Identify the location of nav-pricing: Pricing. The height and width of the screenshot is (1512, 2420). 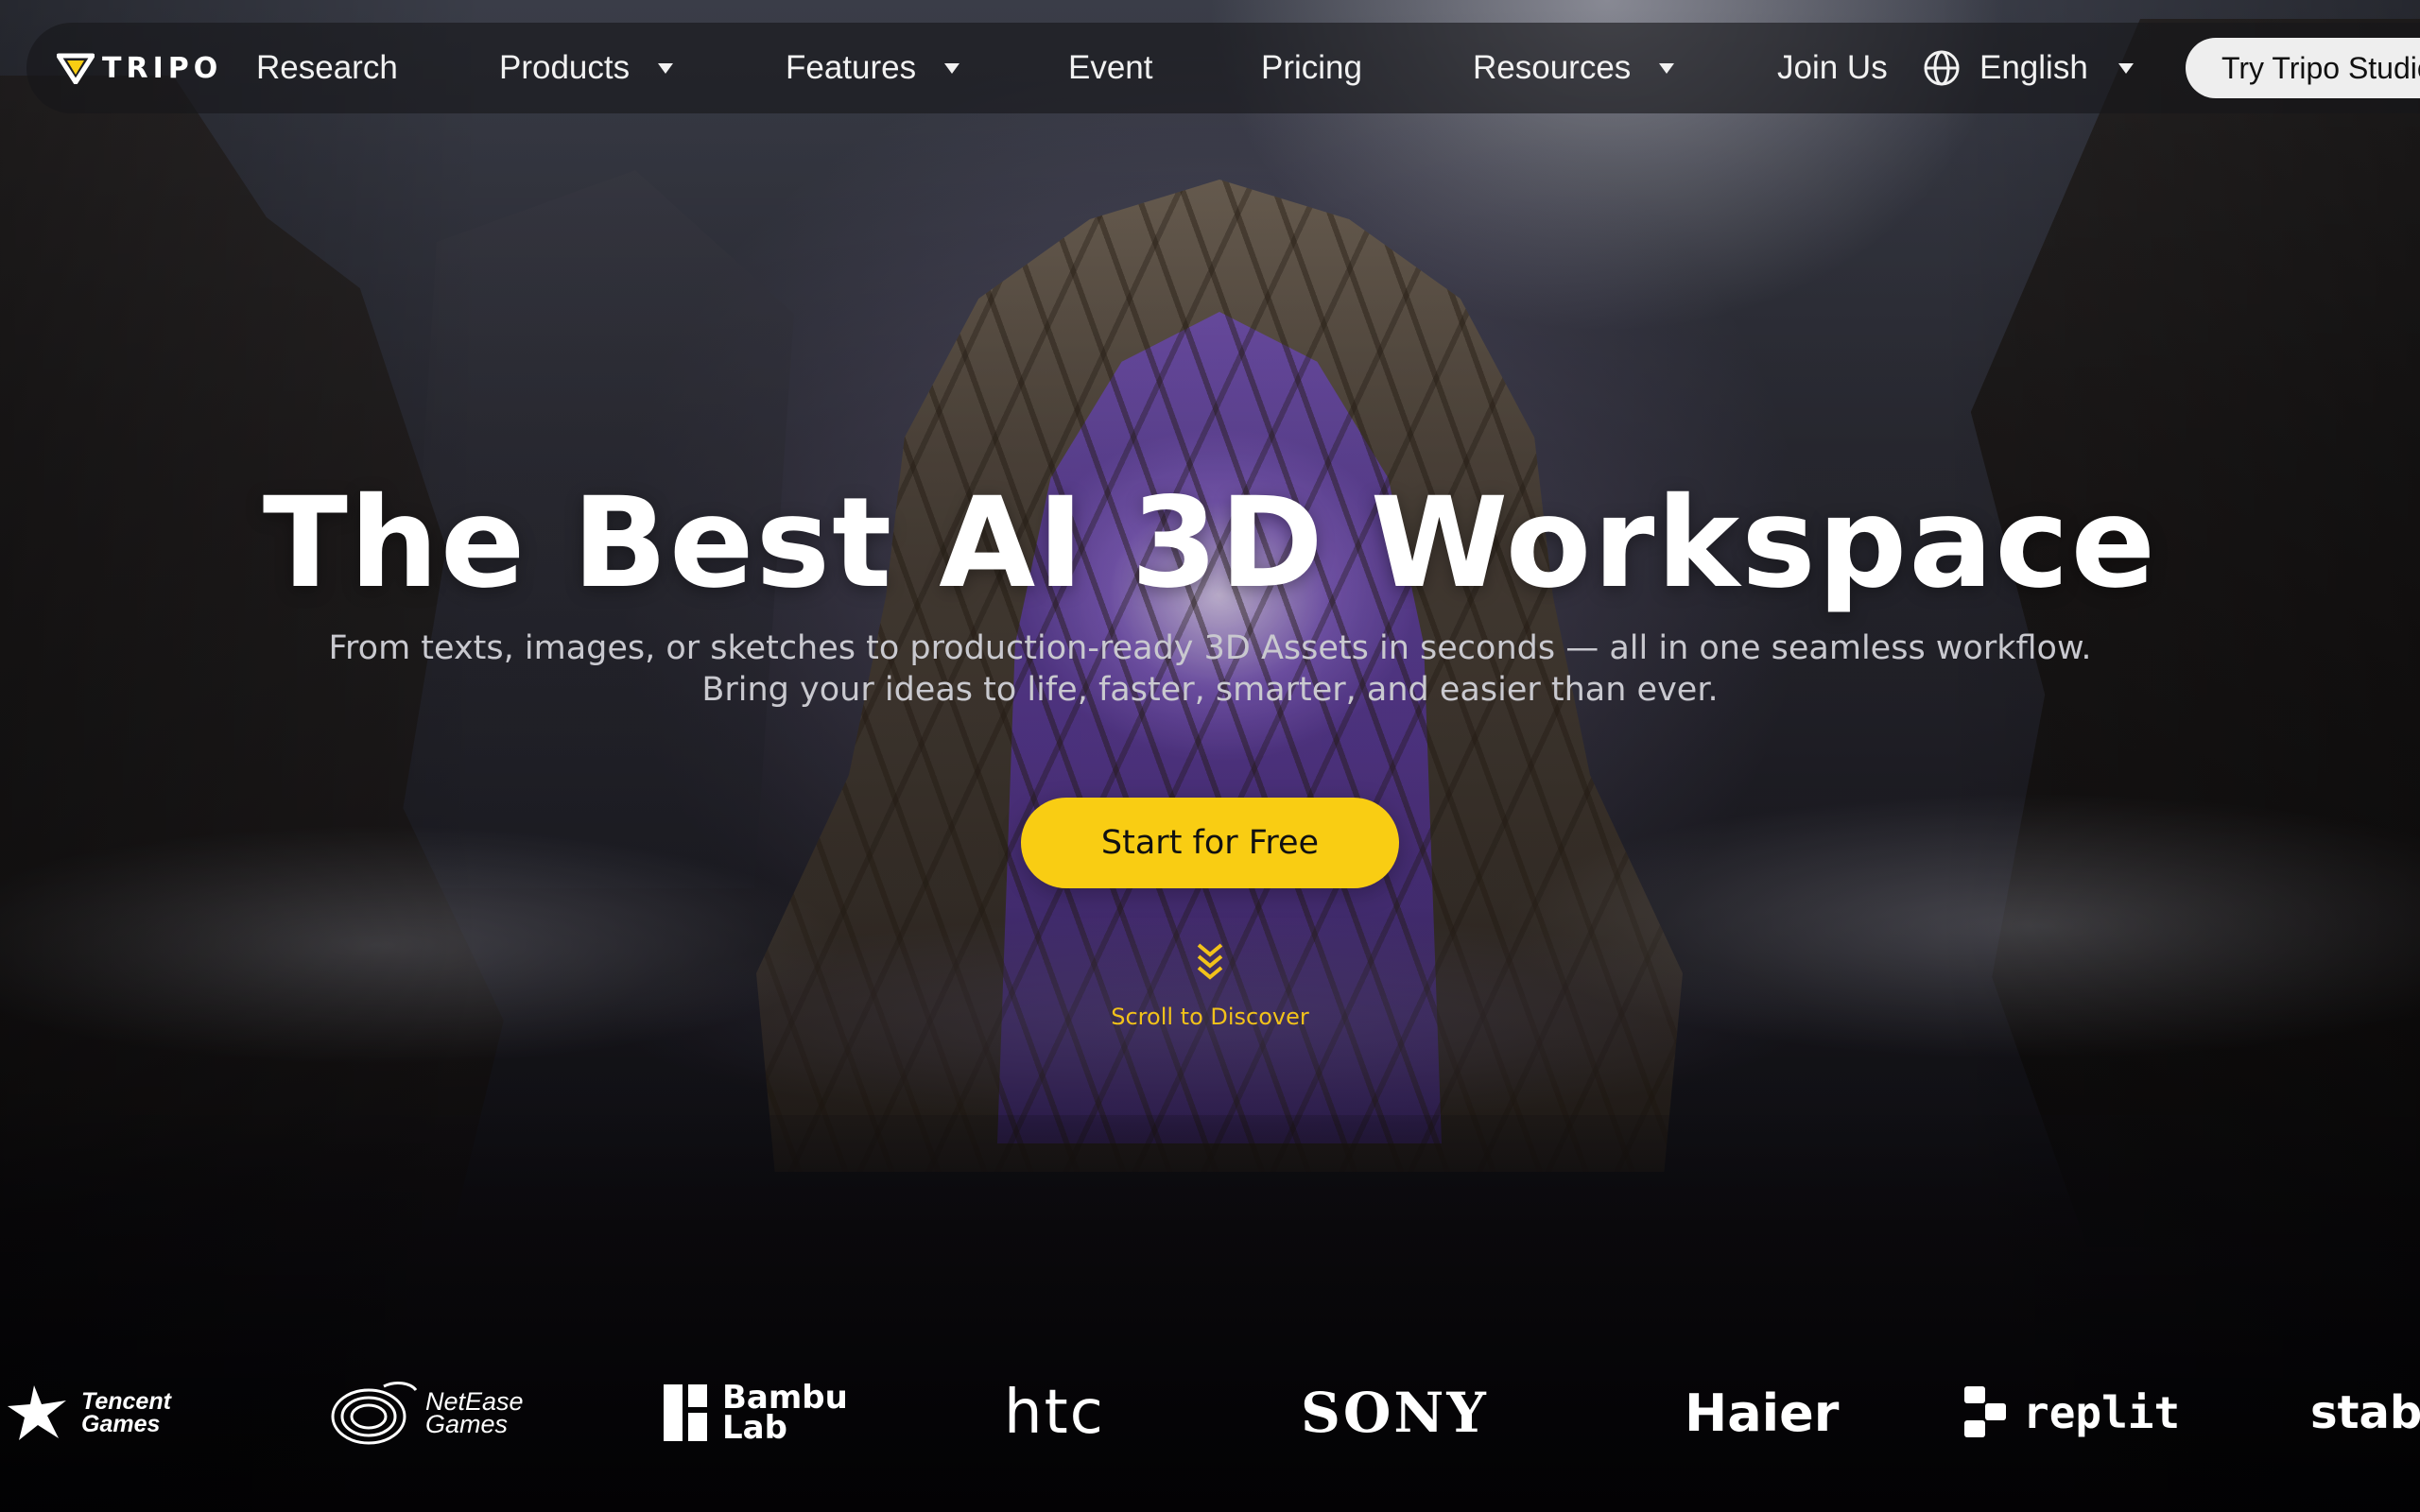
(1311, 68).